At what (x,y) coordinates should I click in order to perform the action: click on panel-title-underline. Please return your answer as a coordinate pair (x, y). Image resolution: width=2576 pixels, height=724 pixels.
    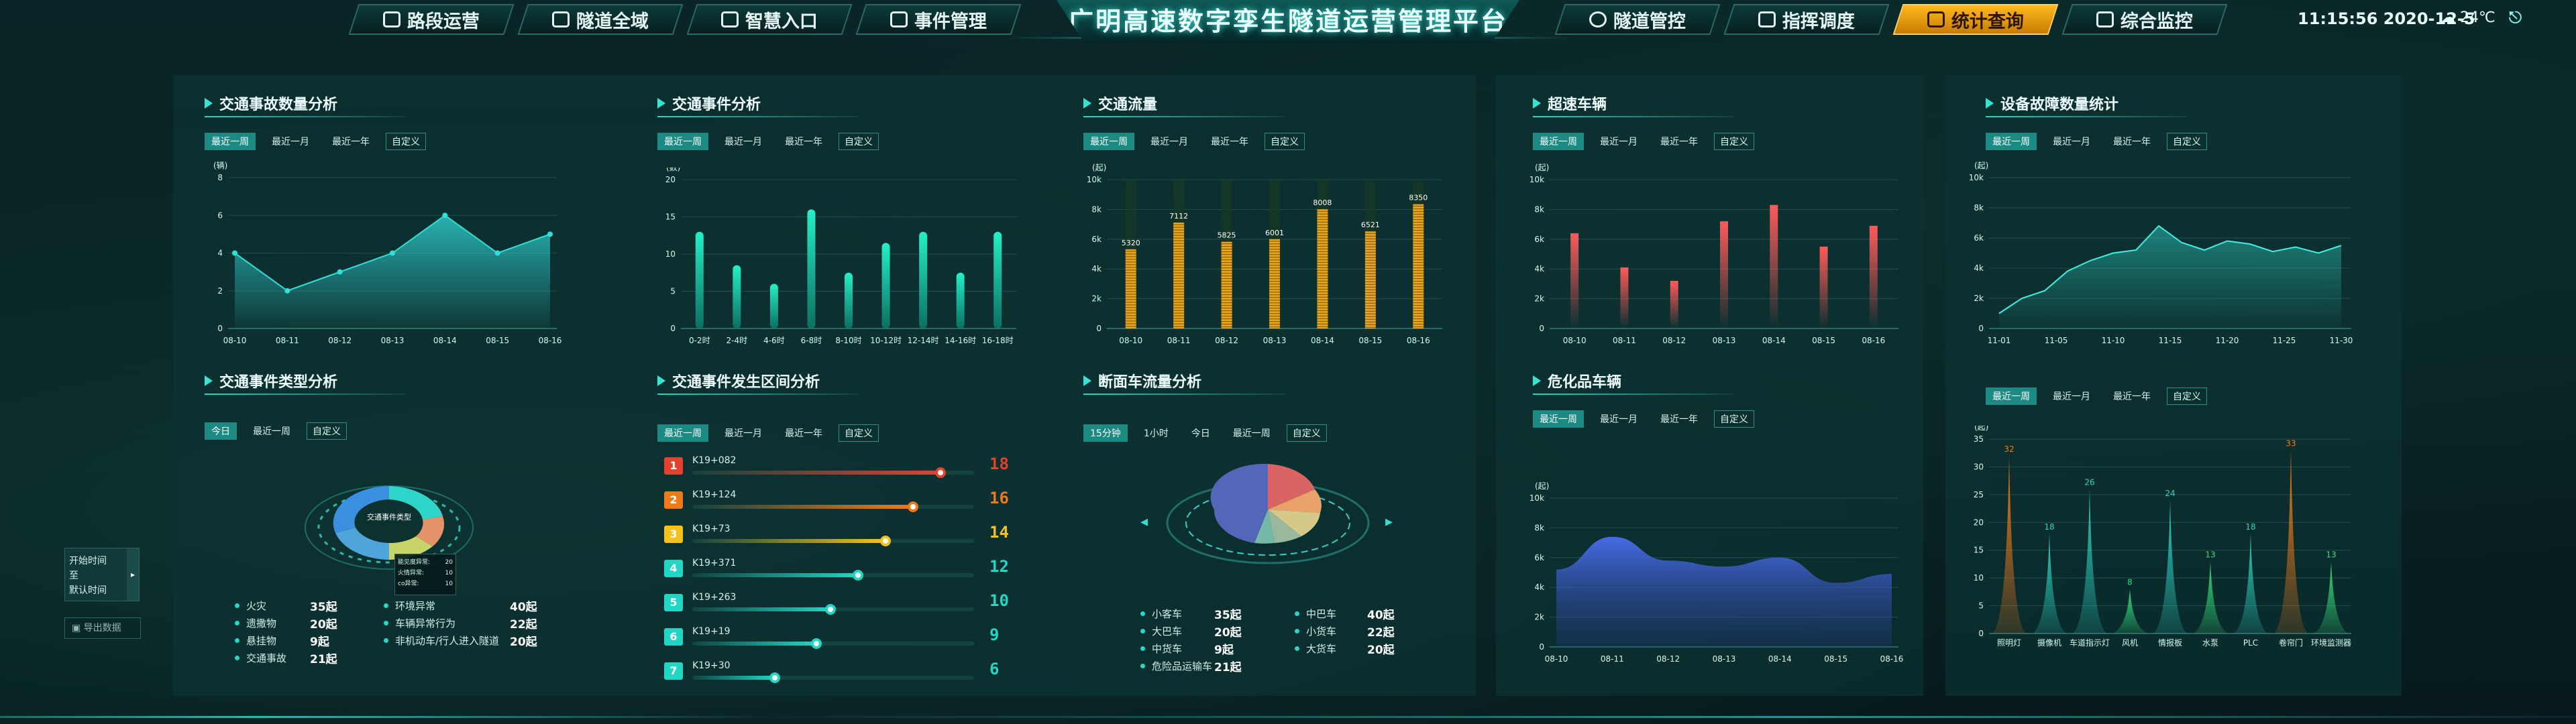
    Looking at the image, I should click on (758, 116).